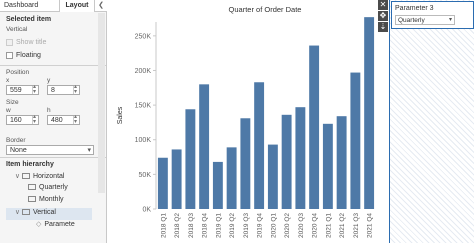 The height and width of the screenshot is (243, 474). What do you see at coordinates (8, 110) in the screenshot?
I see `w-label: w` at bounding box center [8, 110].